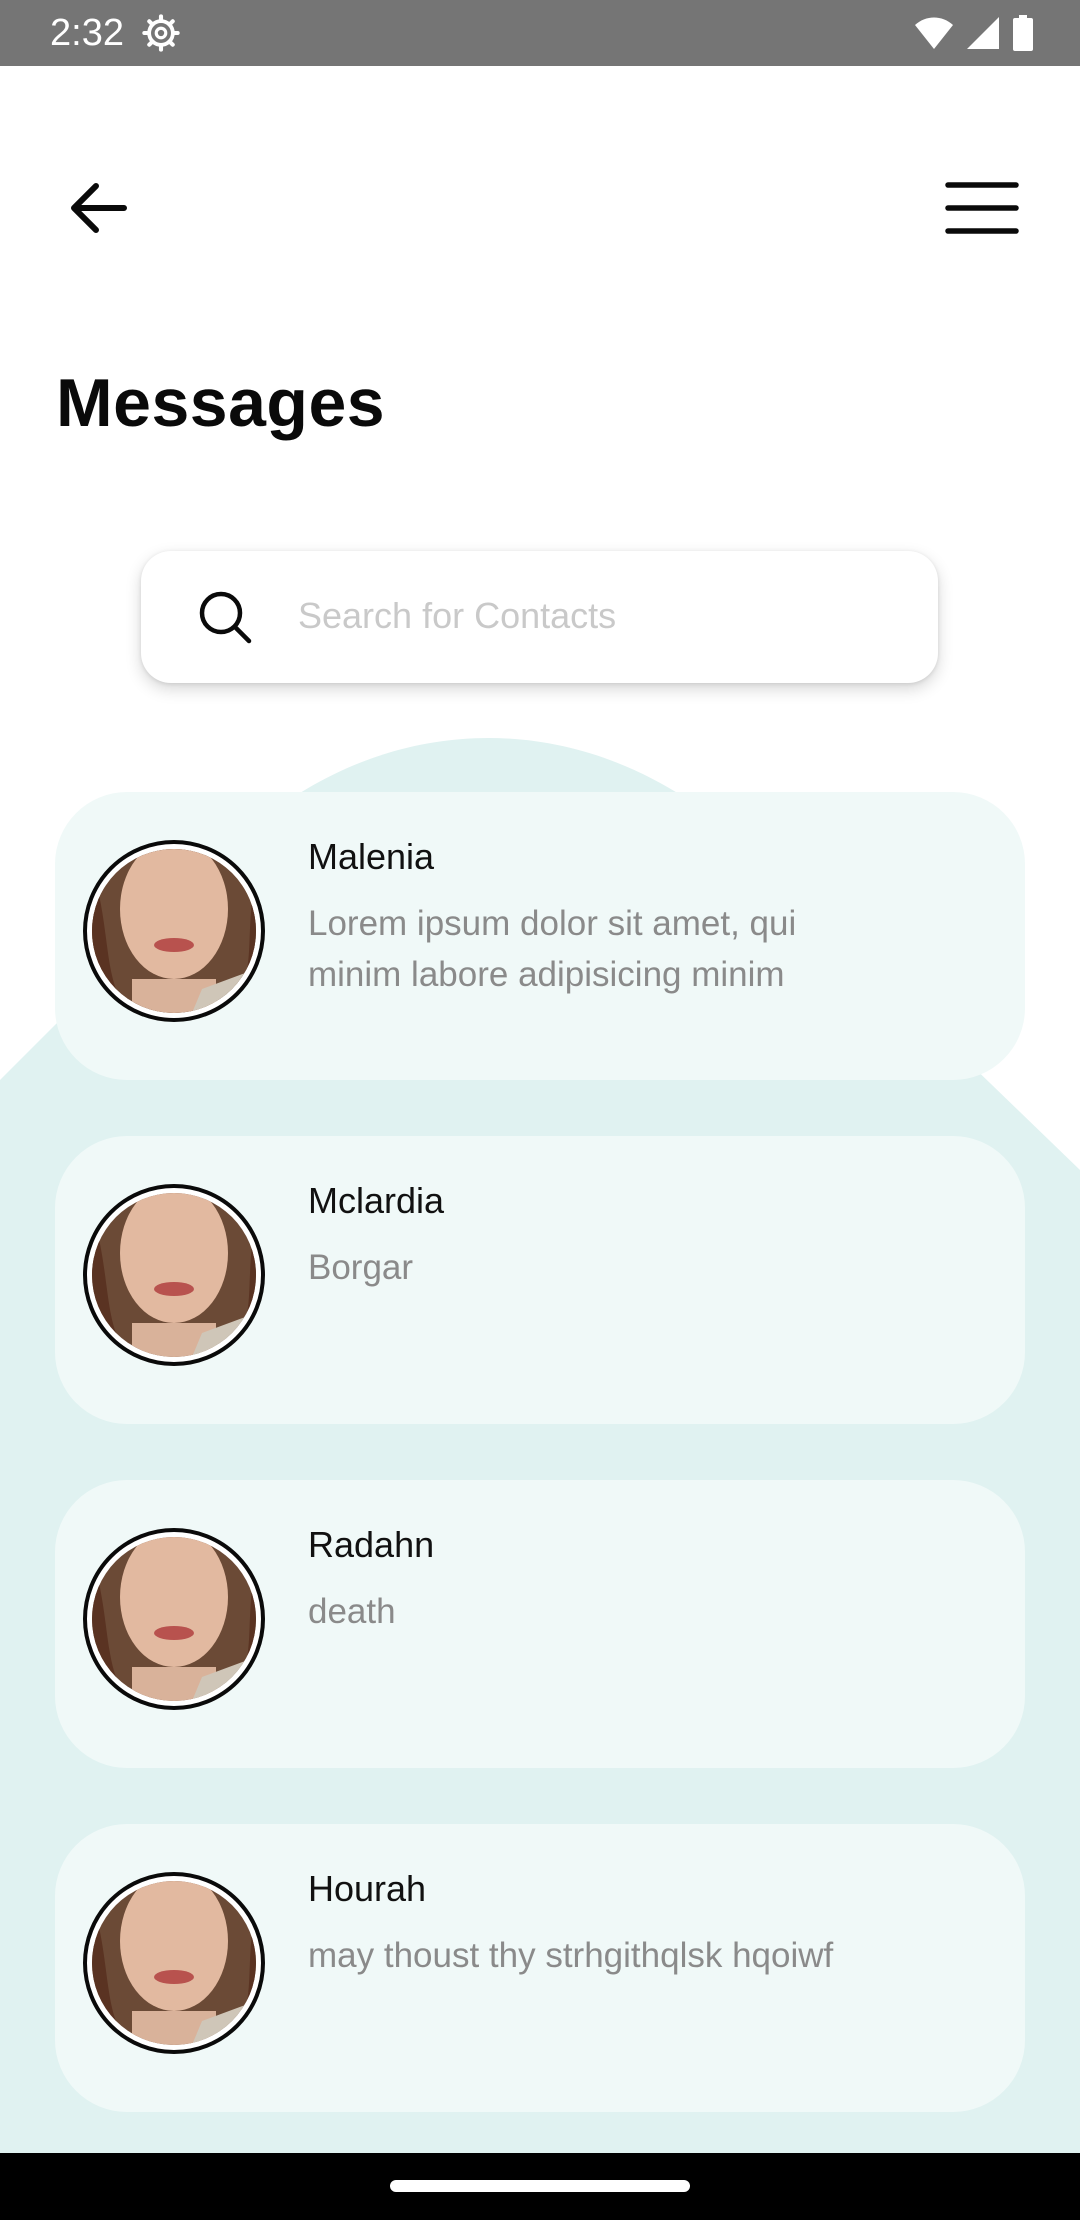  Describe the element at coordinates (367, 1888) in the screenshot. I see `contact-name: Hourah` at that location.